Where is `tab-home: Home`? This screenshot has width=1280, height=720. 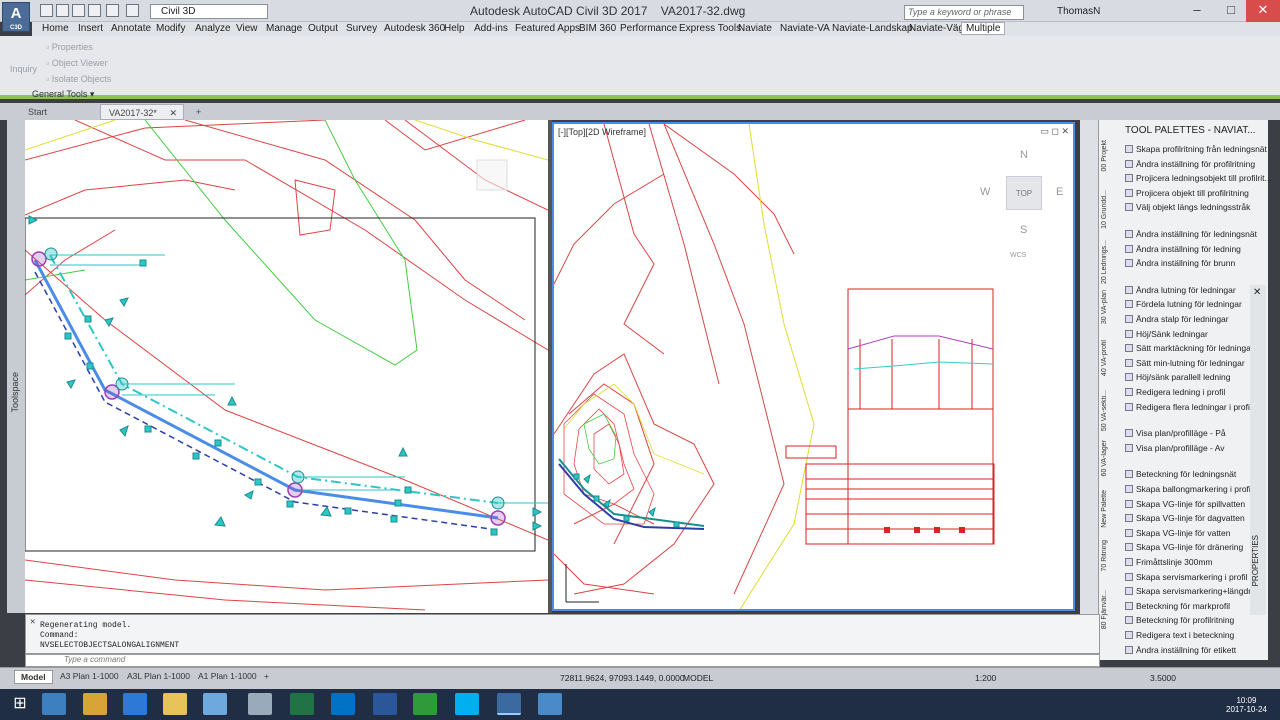
tab-home: Home is located at coordinates (55, 28).